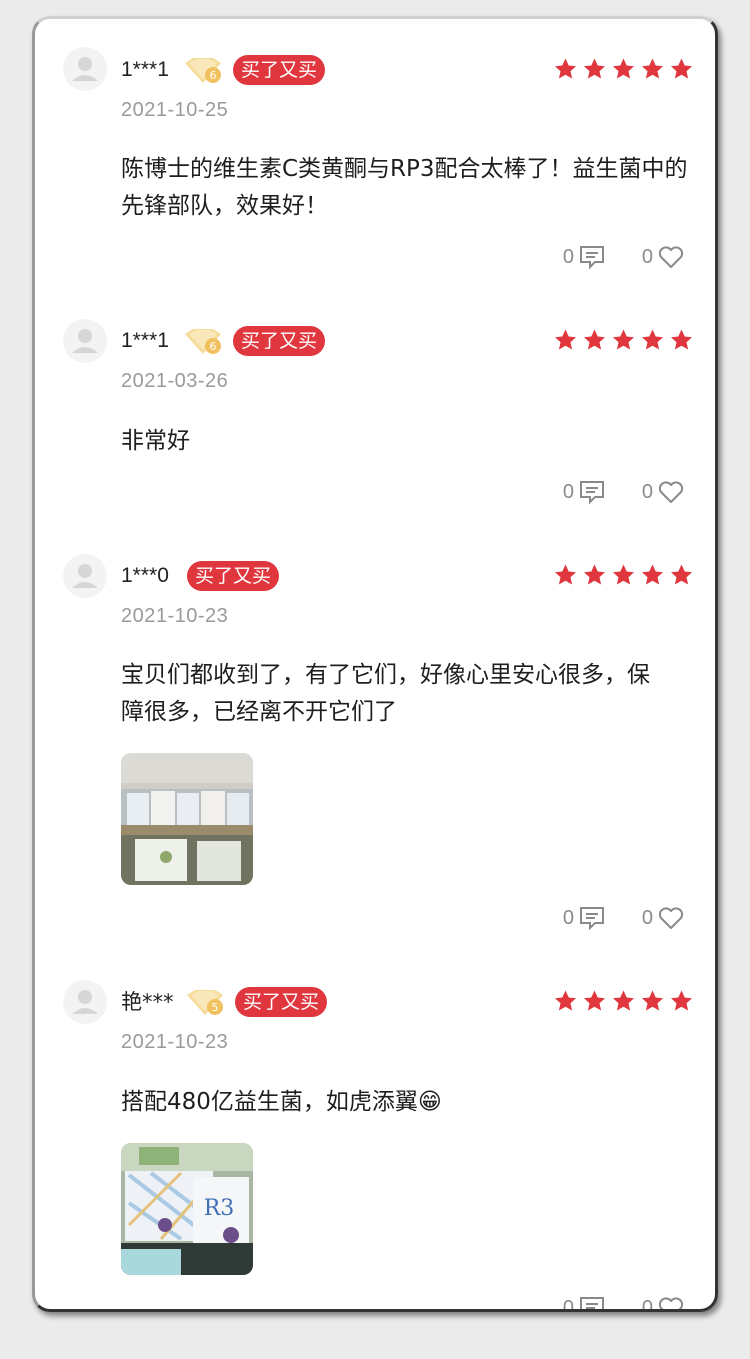  I want to click on vip-level-number: 5, so click(215, 1007).